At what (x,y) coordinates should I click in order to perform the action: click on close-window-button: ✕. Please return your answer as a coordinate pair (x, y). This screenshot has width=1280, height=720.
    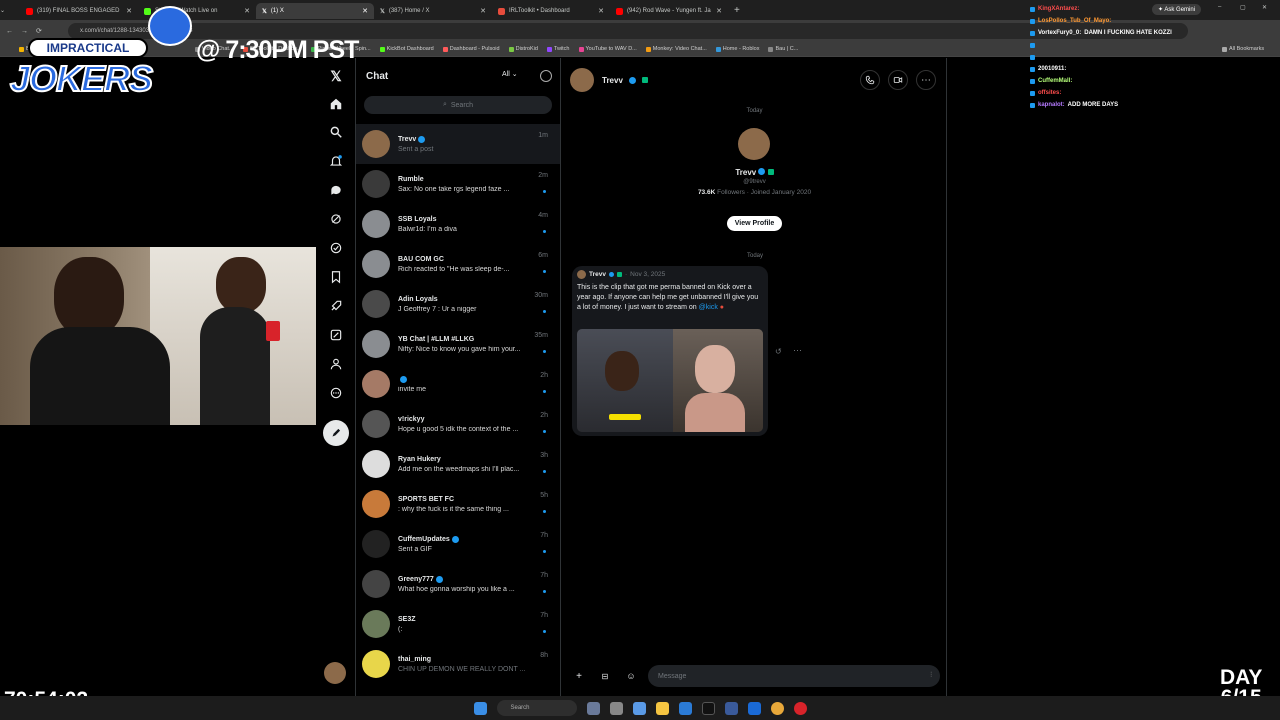
    Looking at the image, I should click on (1264, 7).